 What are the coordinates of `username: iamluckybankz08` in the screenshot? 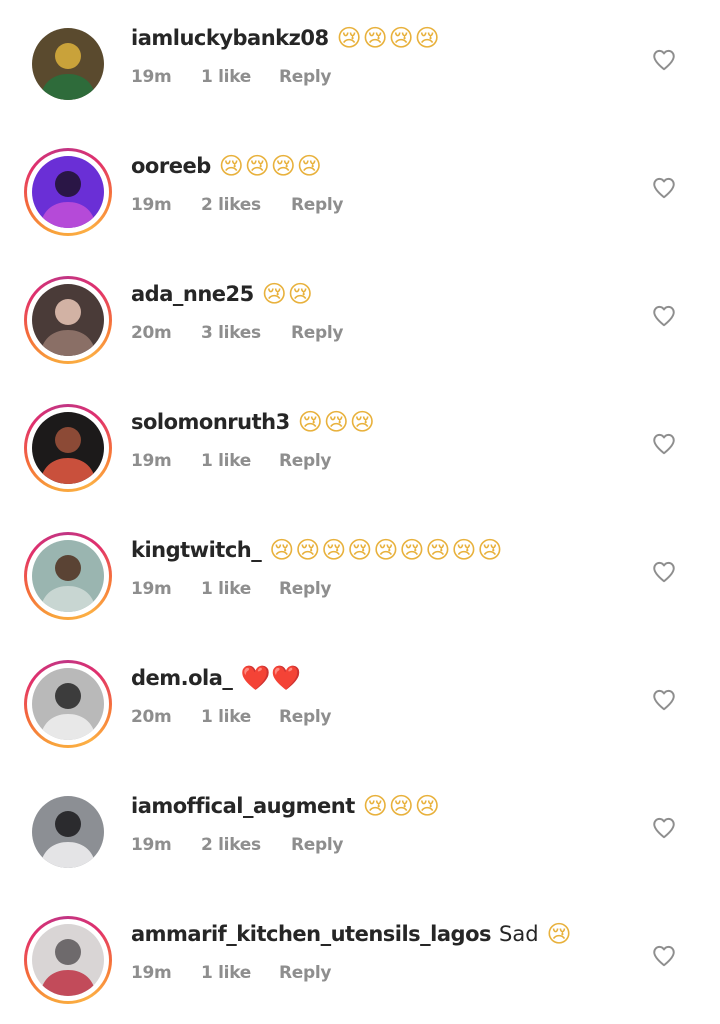 It's located at (230, 38).